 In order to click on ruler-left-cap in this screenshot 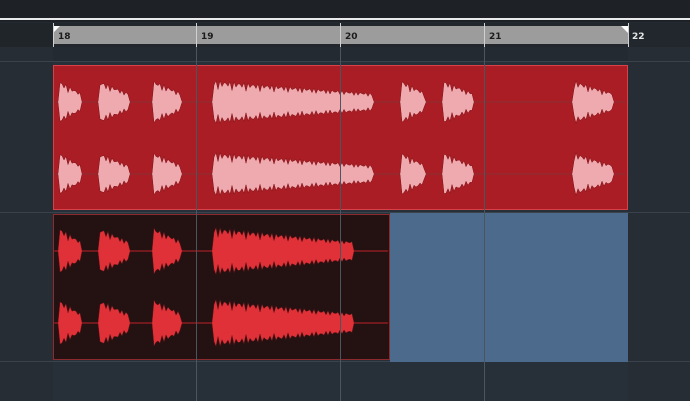, I will do `click(26, 35)`.